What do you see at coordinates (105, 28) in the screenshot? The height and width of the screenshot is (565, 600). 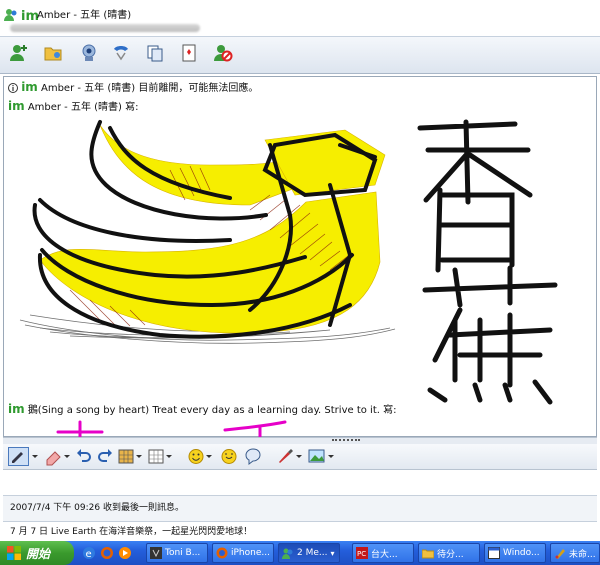 I see `blurred-personal-message` at bounding box center [105, 28].